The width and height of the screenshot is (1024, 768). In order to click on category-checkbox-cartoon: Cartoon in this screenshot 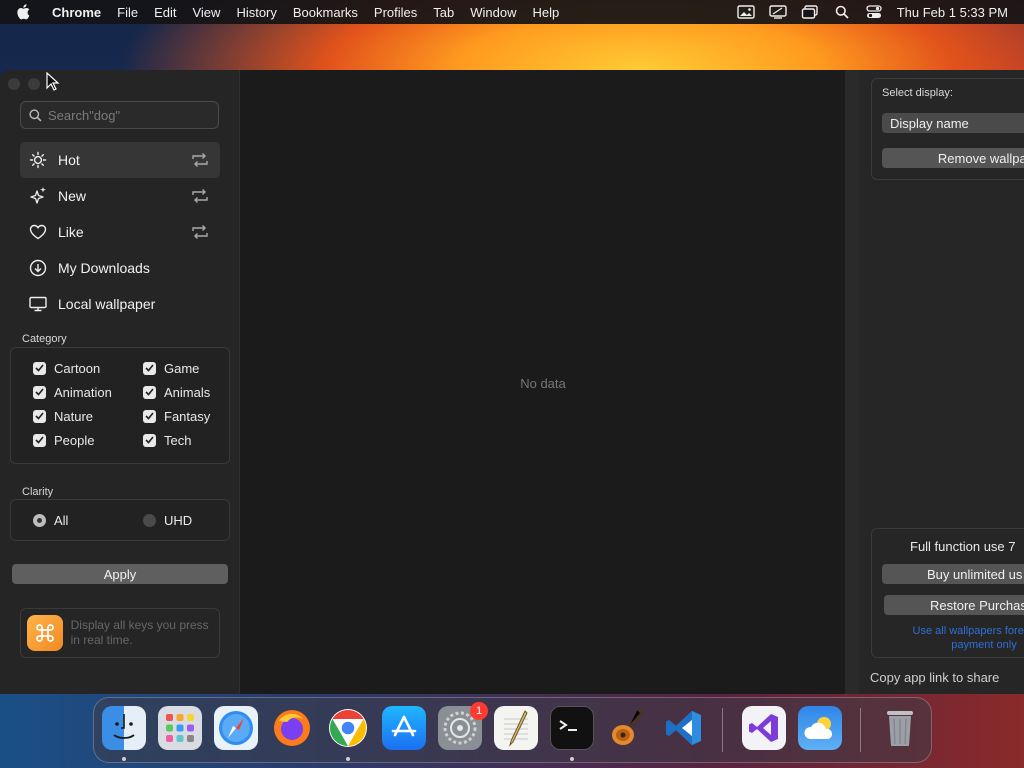, I will do `click(88, 368)`.